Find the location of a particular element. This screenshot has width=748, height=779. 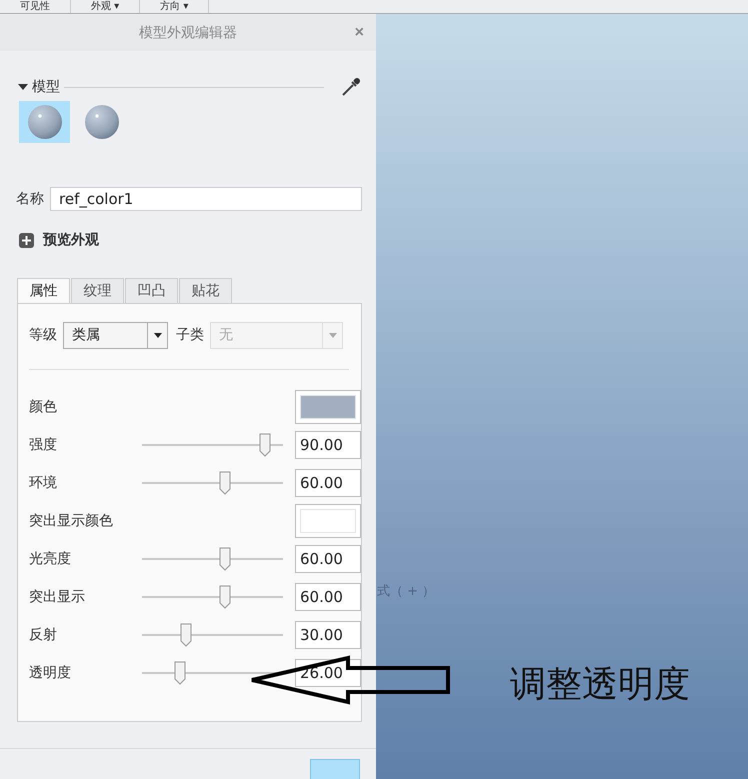

field-label: 等级 is located at coordinates (43, 335).